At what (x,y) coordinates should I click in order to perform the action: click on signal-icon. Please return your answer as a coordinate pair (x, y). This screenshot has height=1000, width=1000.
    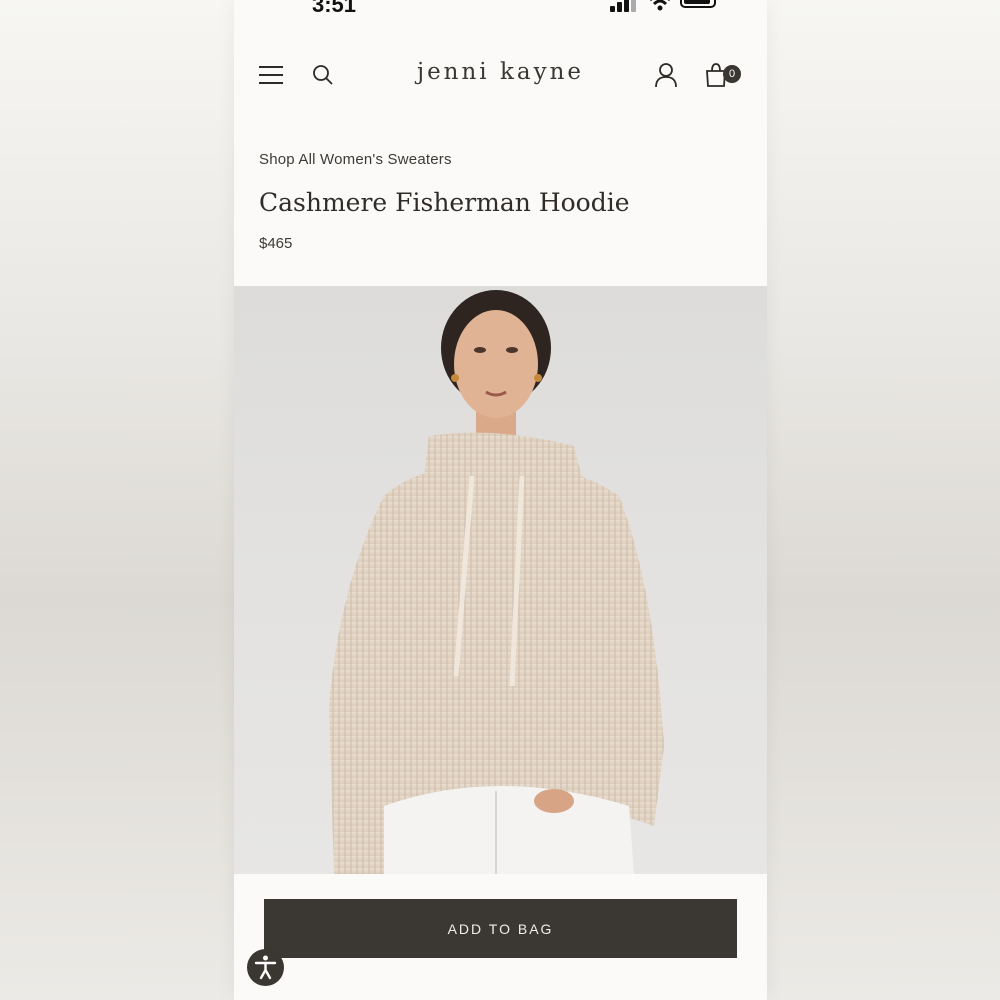
    Looking at the image, I should click on (625, 6).